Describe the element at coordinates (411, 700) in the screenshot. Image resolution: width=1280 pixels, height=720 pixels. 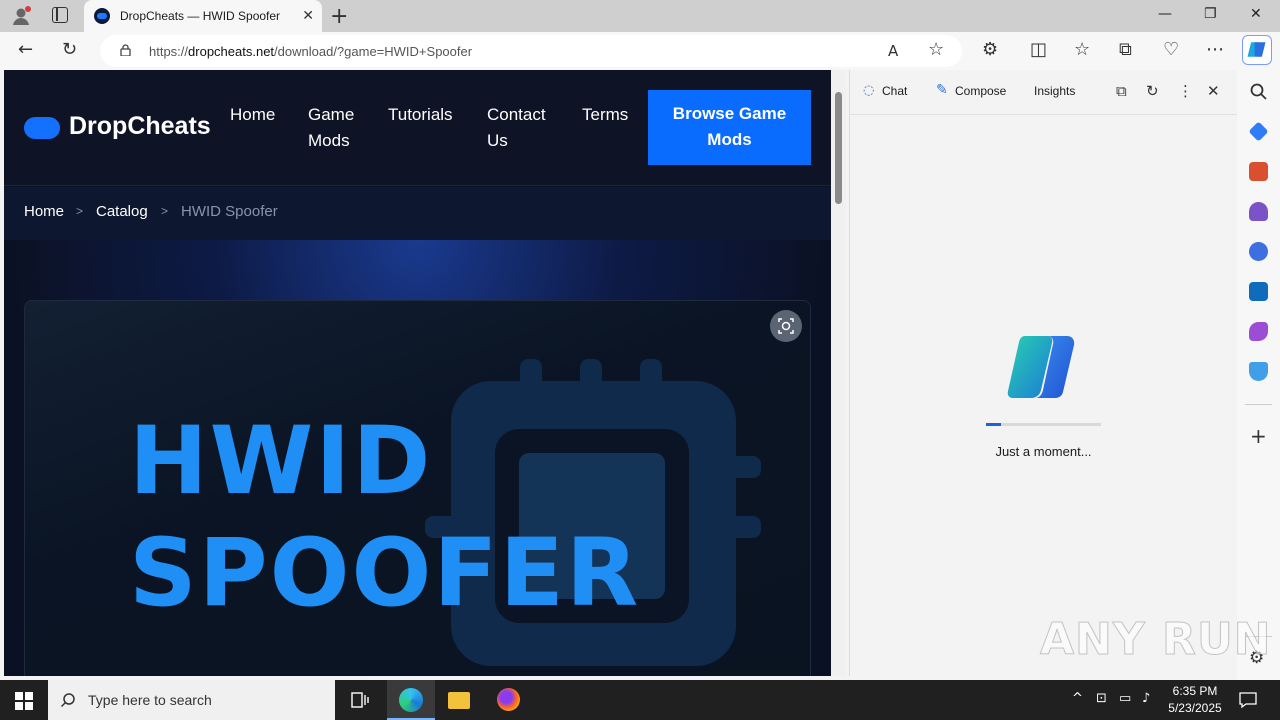
I see `edge-taskbar-icon` at that location.